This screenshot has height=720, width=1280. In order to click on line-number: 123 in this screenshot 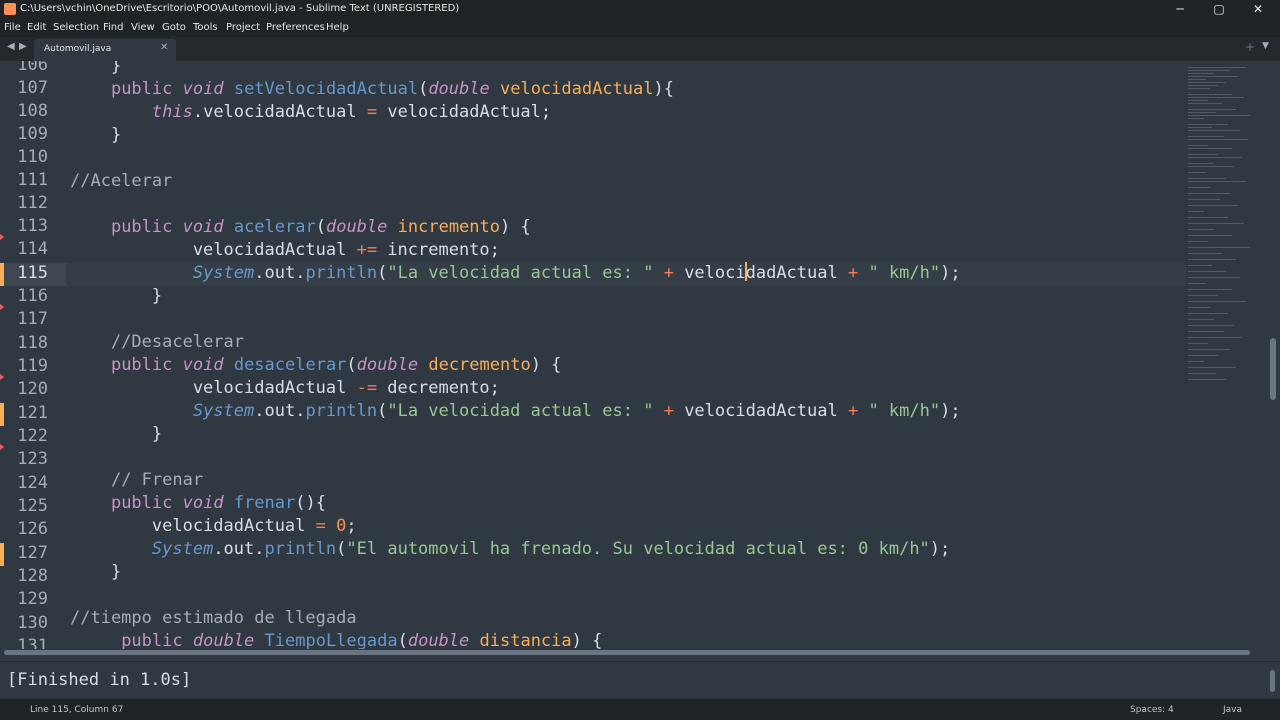, I will do `click(32, 459)`.